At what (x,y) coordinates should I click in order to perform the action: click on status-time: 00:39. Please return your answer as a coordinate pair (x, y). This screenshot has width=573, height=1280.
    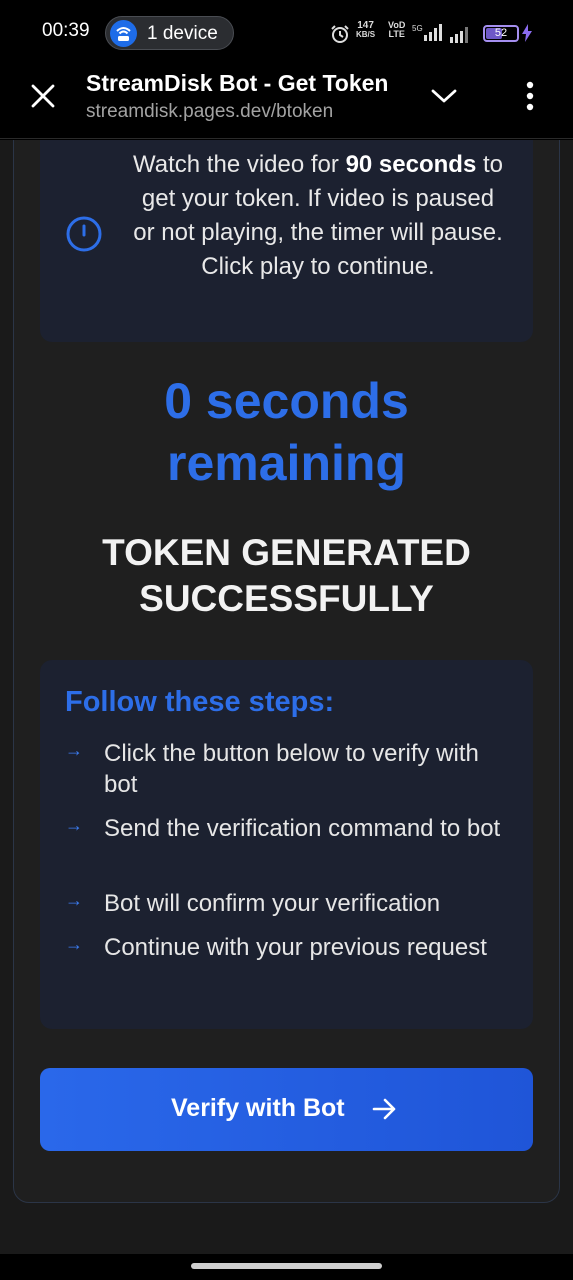
    Looking at the image, I should click on (66, 30).